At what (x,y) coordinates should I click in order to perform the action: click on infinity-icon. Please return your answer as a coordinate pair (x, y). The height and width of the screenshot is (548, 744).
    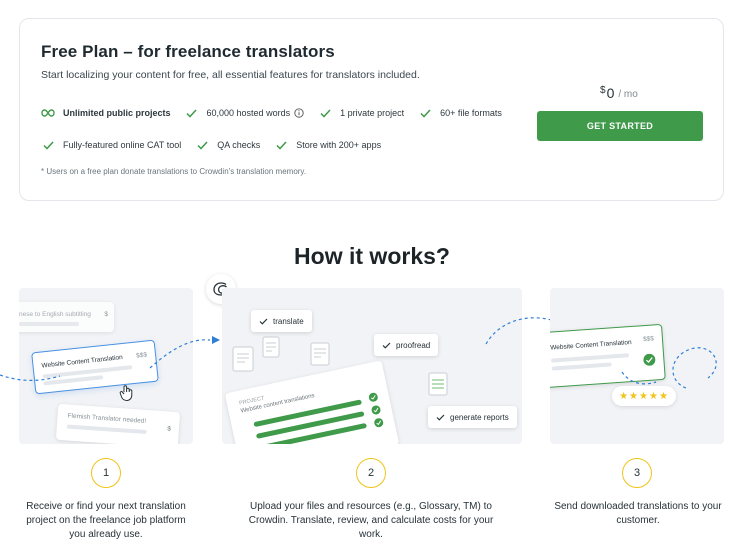
    Looking at the image, I should click on (48, 113).